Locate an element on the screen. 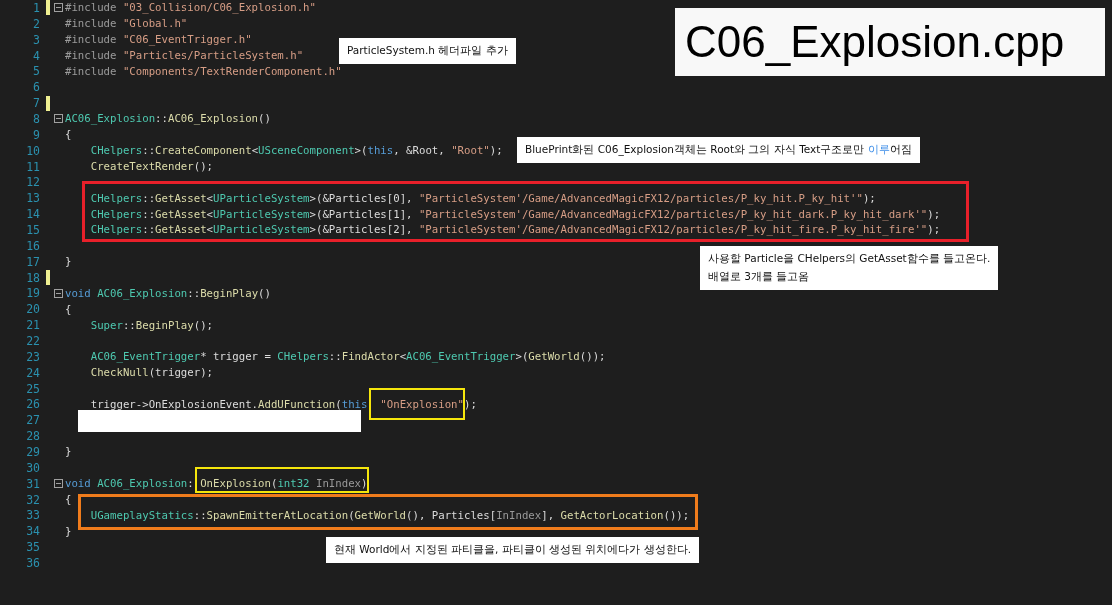 The height and width of the screenshot is (605, 1112). code-line: Super::BeginPlay(); is located at coordinates (151, 325).